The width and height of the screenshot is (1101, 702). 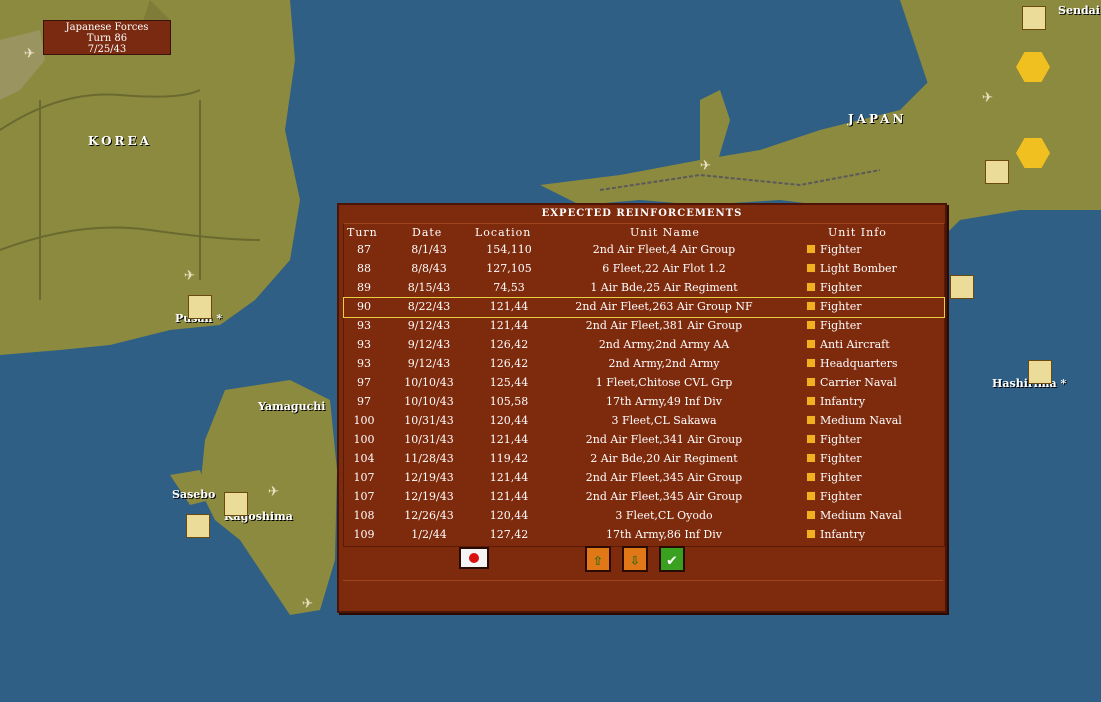 I want to click on up-arrow-icon: ⇧, so click(x=598, y=559).